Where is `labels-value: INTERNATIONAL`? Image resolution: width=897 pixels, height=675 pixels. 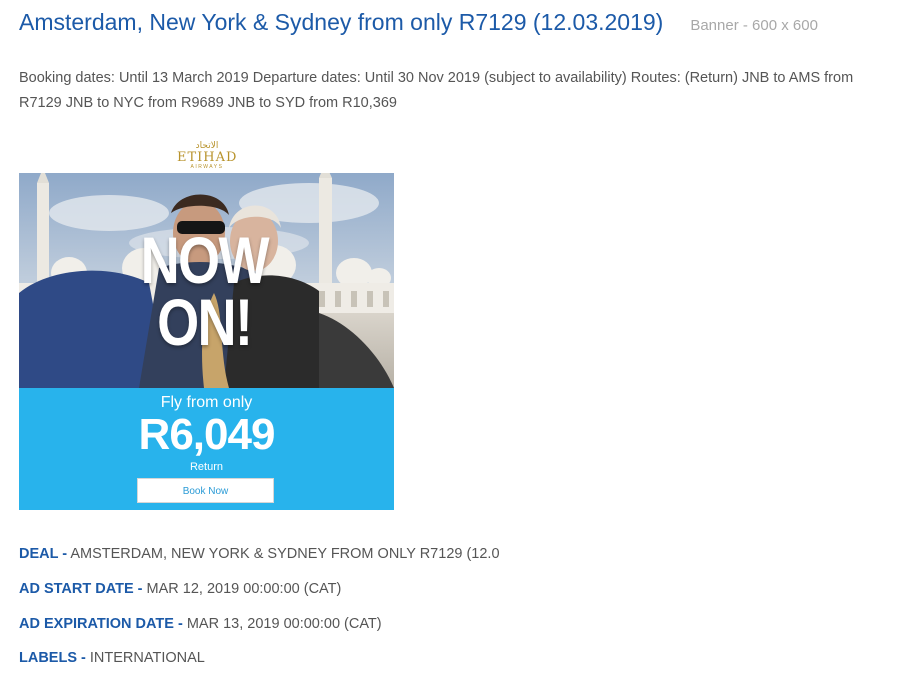
labels-value: INTERNATIONAL is located at coordinates (147, 658).